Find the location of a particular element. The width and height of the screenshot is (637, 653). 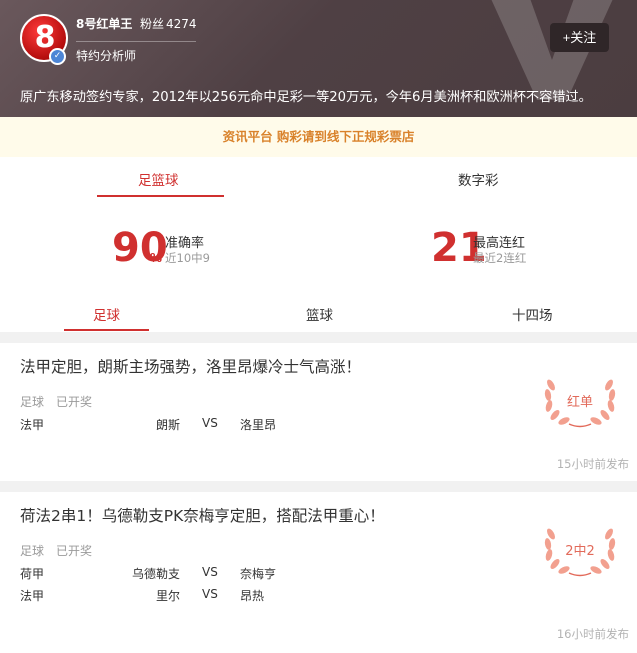

accuracy-sub: 近10中9 is located at coordinates (187, 258).